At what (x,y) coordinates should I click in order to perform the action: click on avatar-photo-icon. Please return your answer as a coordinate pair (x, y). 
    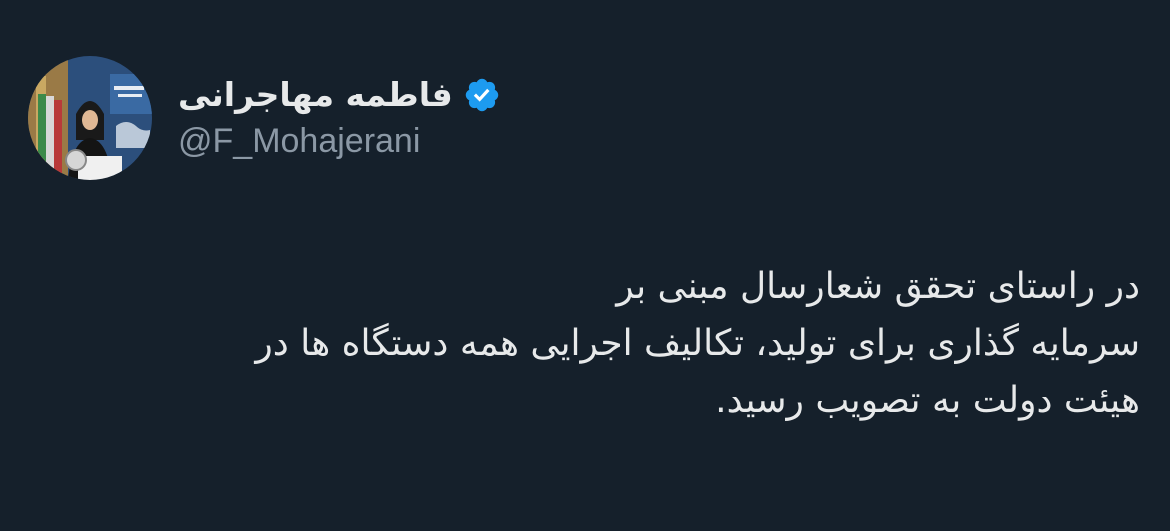
    Looking at the image, I should click on (90, 118).